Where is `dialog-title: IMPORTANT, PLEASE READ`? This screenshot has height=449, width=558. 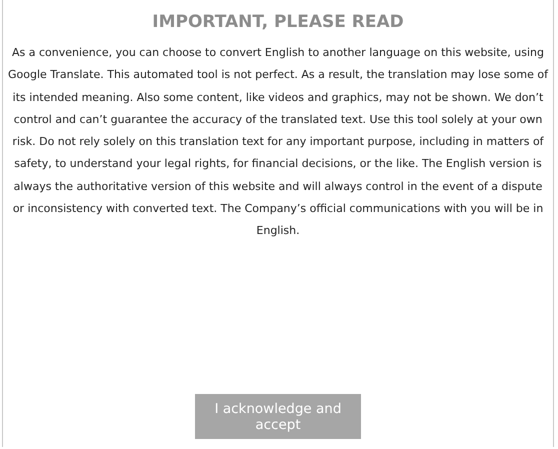
dialog-title: IMPORTANT, PLEASE READ is located at coordinates (278, 22).